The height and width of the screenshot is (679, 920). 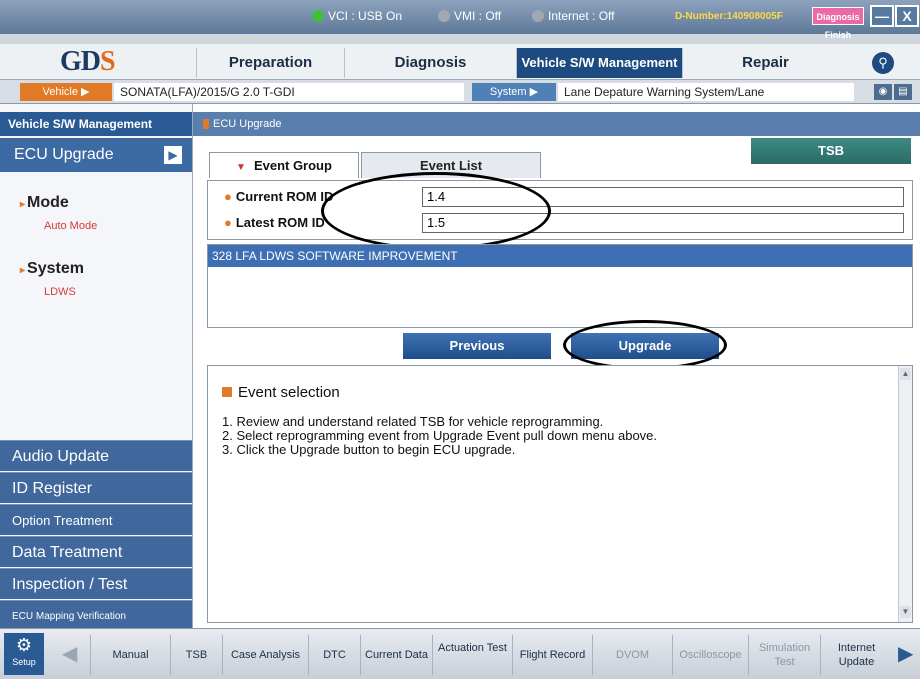 What do you see at coordinates (55, 268) in the screenshot?
I see `system-label: System` at bounding box center [55, 268].